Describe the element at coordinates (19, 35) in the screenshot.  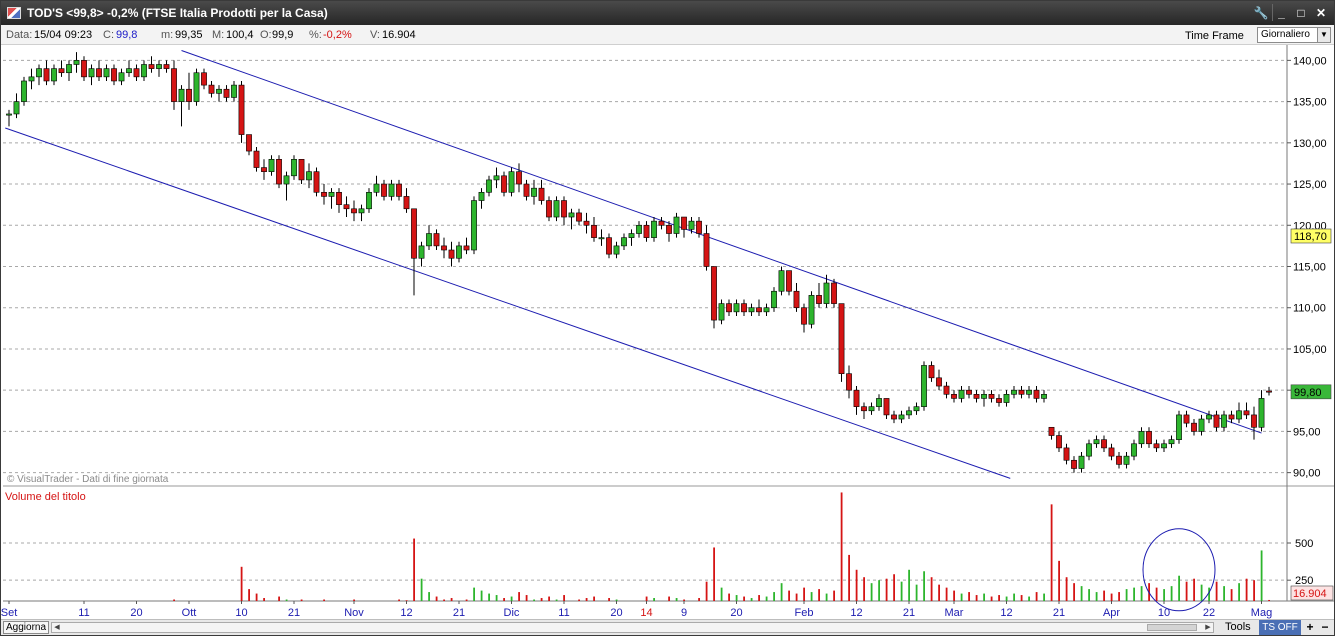
I see `data-label: Data:` at that location.